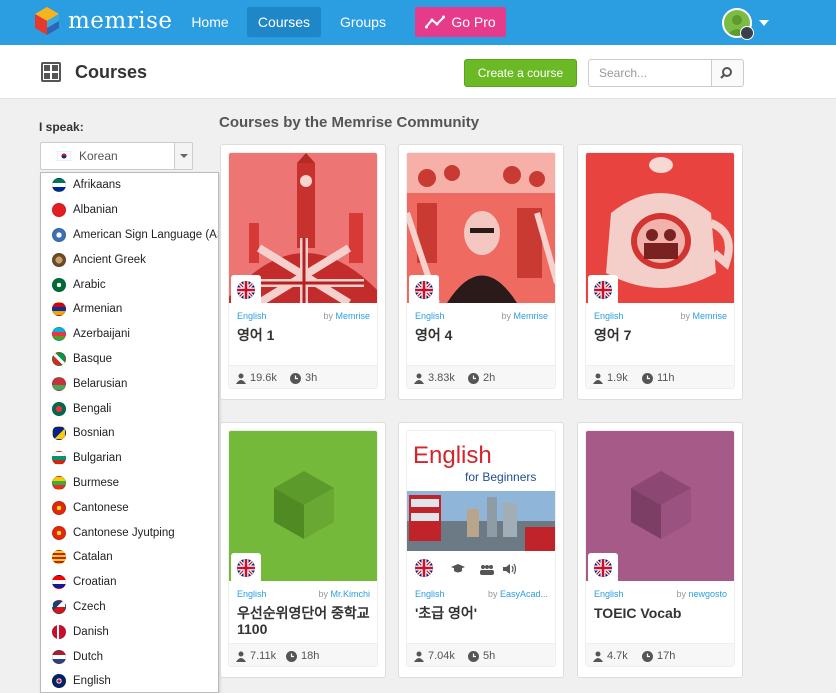 Image resolution: width=836 pixels, height=693 pixels. Describe the element at coordinates (664, 613) in the screenshot. I see `course-title: TOEIC Vocab` at that location.